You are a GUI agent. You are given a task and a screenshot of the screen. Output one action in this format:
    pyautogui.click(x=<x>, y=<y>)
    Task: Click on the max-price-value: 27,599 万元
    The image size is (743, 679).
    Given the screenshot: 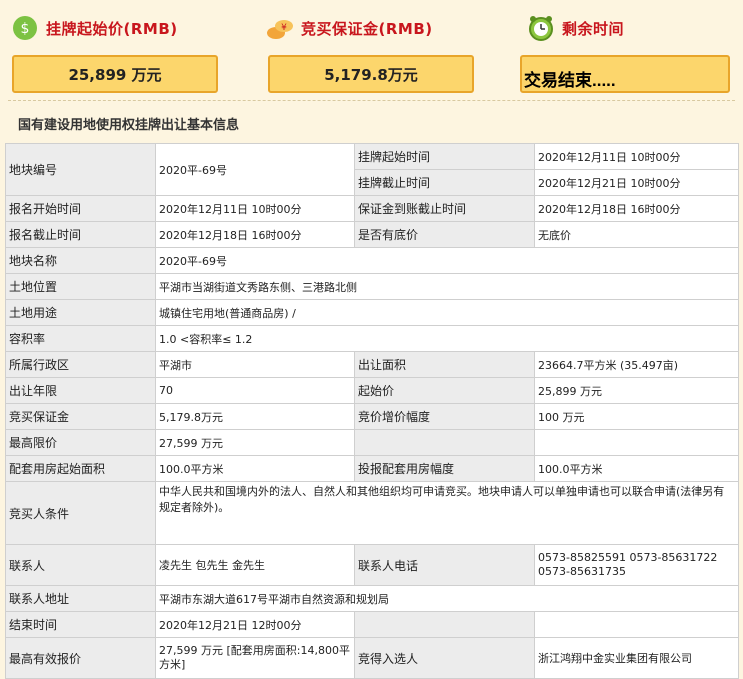 What is the action you would take?
    pyautogui.click(x=255, y=442)
    